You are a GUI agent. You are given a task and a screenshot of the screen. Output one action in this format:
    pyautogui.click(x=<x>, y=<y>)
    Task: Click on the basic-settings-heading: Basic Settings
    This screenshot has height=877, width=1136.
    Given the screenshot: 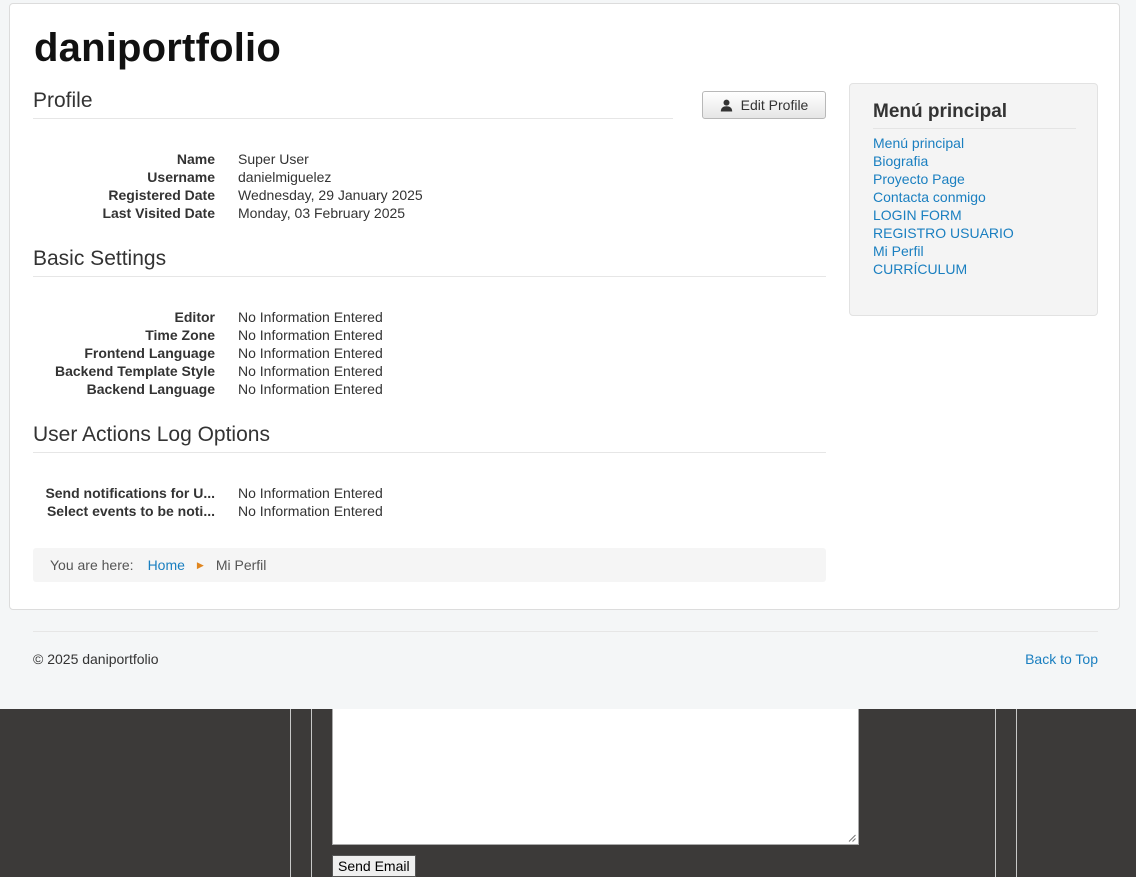 What is the action you would take?
    pyautogui.click(x=100, y=258)
    